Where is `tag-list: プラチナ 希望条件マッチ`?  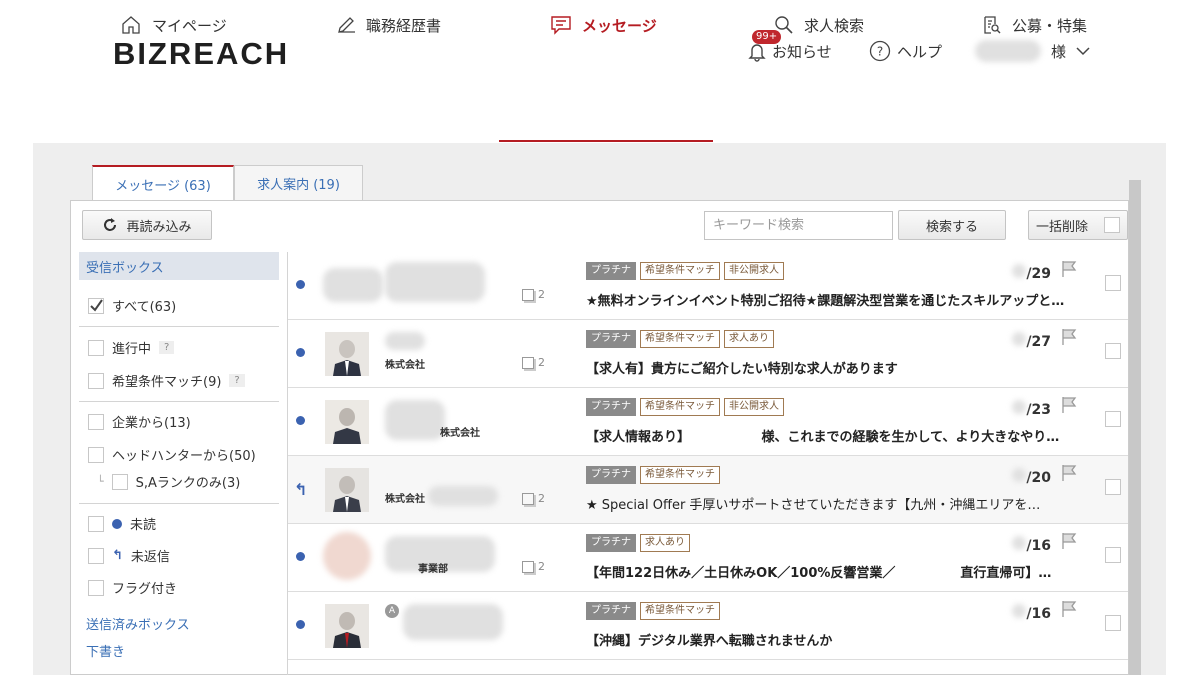 tag-list: プラチナ 希望条件マッチ is located at coordinates (653, 611).